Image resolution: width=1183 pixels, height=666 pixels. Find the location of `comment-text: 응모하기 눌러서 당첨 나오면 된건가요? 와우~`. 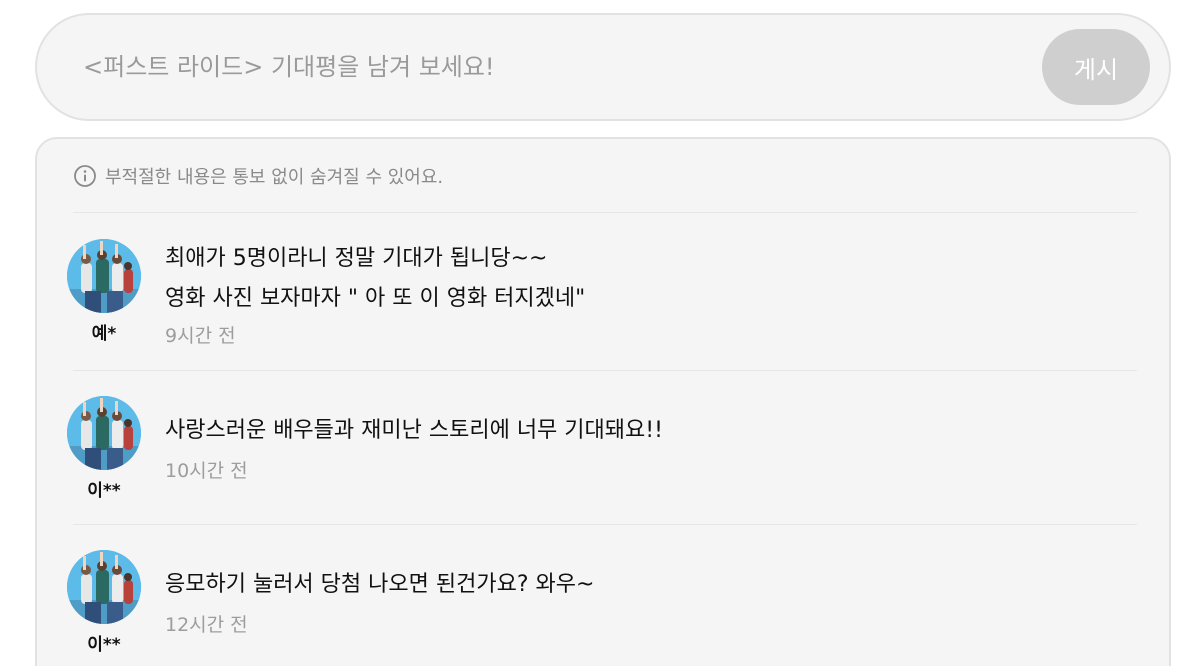

comment-text: 응모하기 눌러서 당첨 나오면 된건가요? 와우~ is located at coordinates (380, 584).